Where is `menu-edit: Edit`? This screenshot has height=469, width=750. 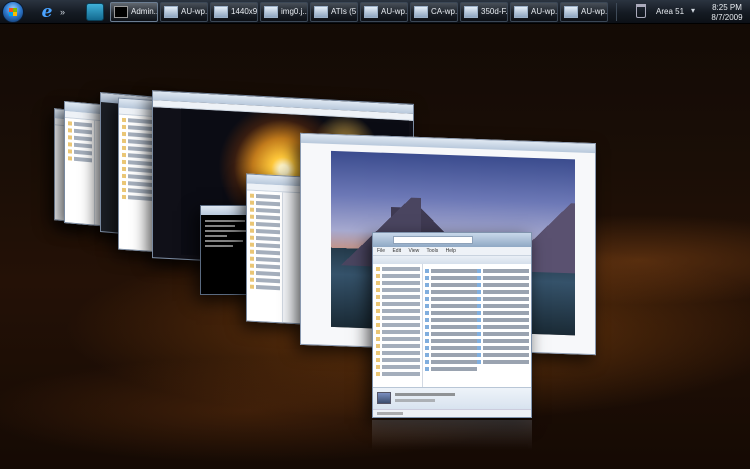 menu-edit: Edit is located at coordinates (396, 251).